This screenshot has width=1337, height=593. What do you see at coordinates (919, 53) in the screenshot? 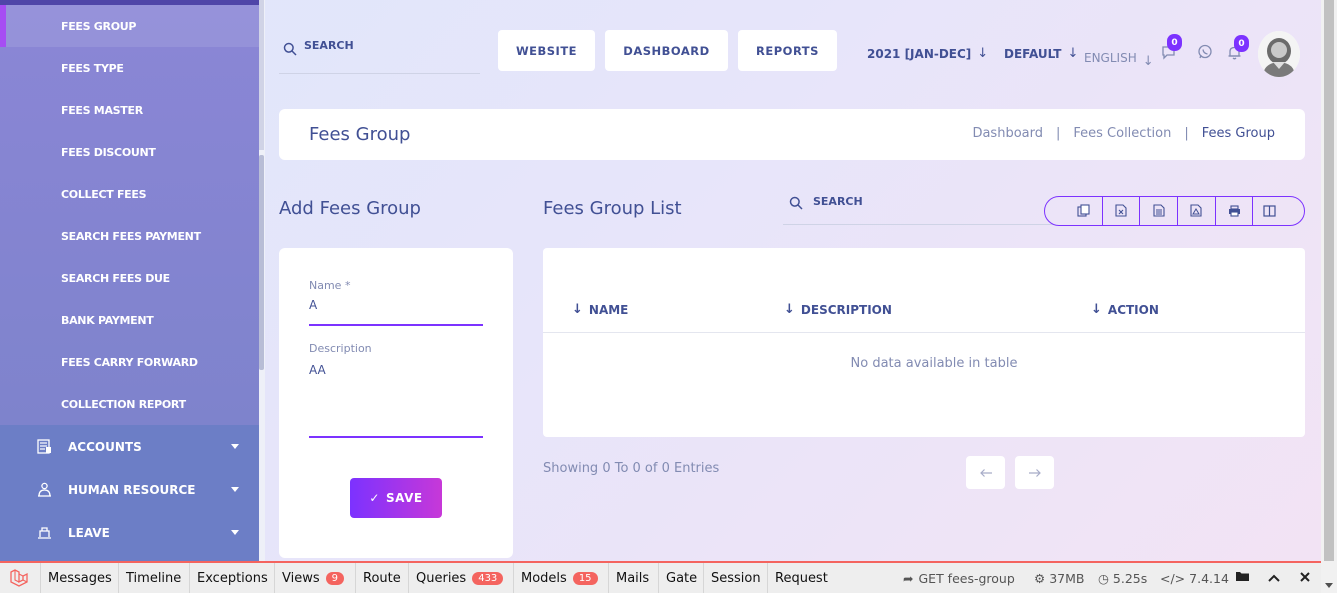
I see `session-value: 2021 [JAN-DEC]` at bounding box center [919, 53].